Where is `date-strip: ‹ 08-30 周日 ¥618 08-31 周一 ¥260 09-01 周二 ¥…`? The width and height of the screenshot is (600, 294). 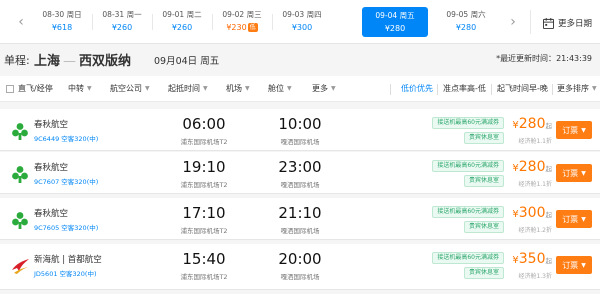 date-strip: ‹ 08-30 周日 ¥618 08-31 周一 ¥260 09-01 周二 ¥… is located at coordinates (300, 22).